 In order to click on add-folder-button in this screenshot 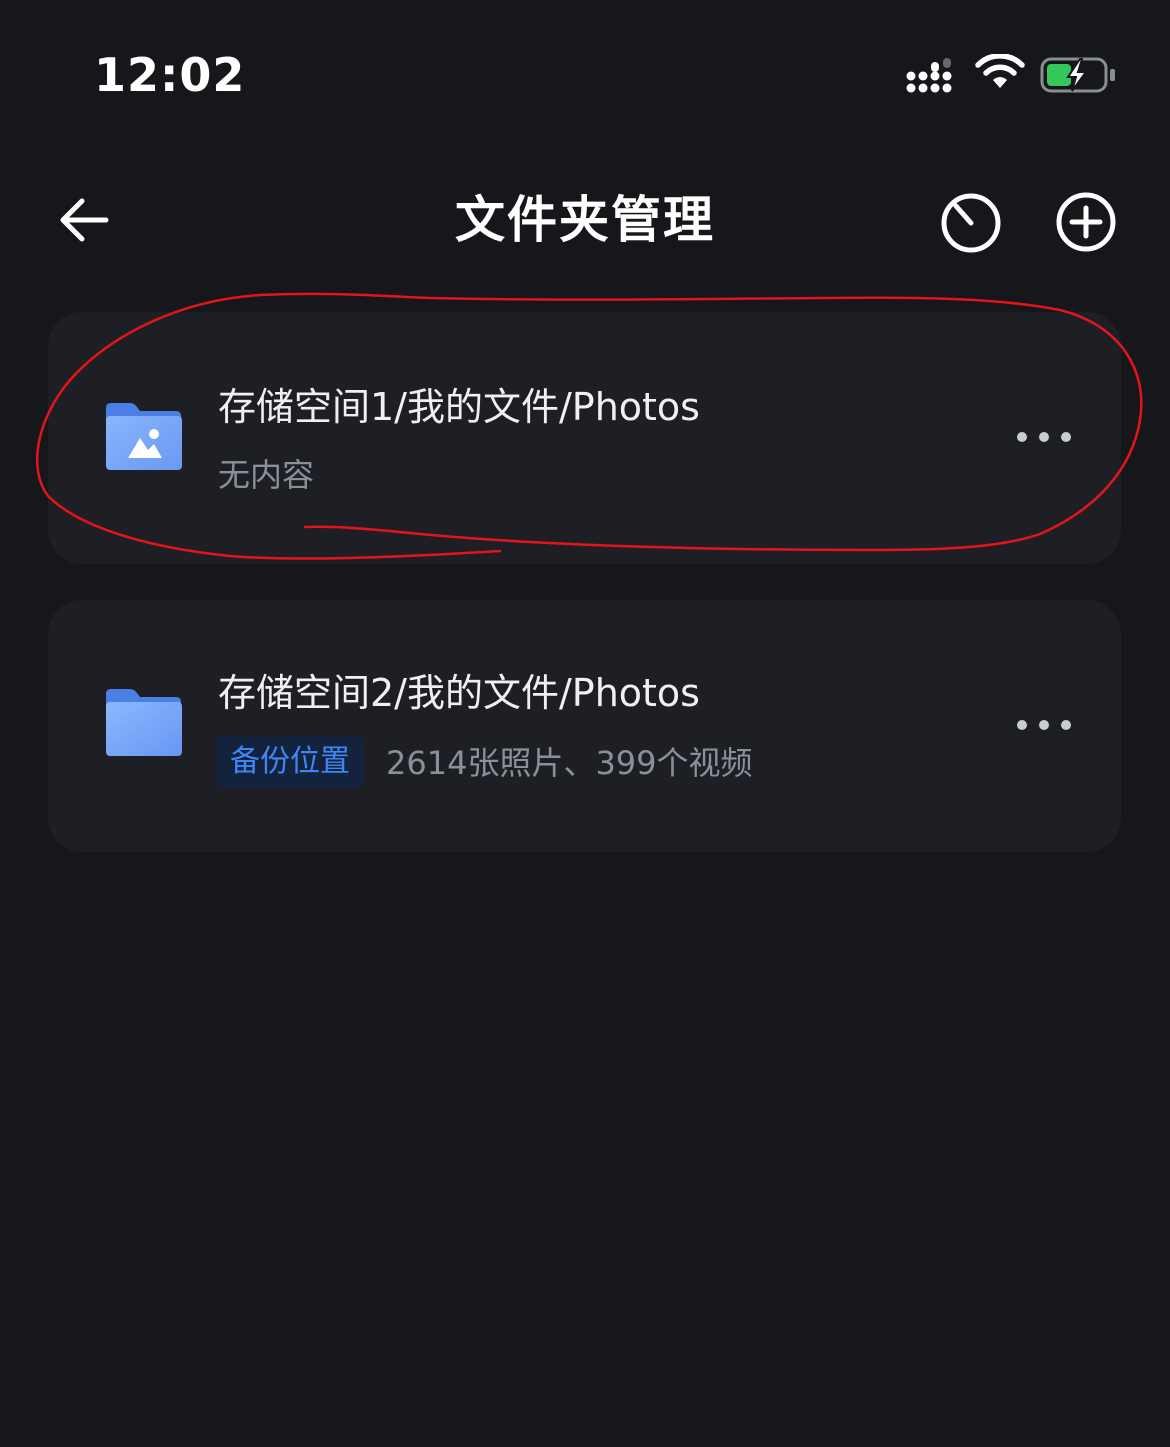, I will do `click(1086, 222)`.